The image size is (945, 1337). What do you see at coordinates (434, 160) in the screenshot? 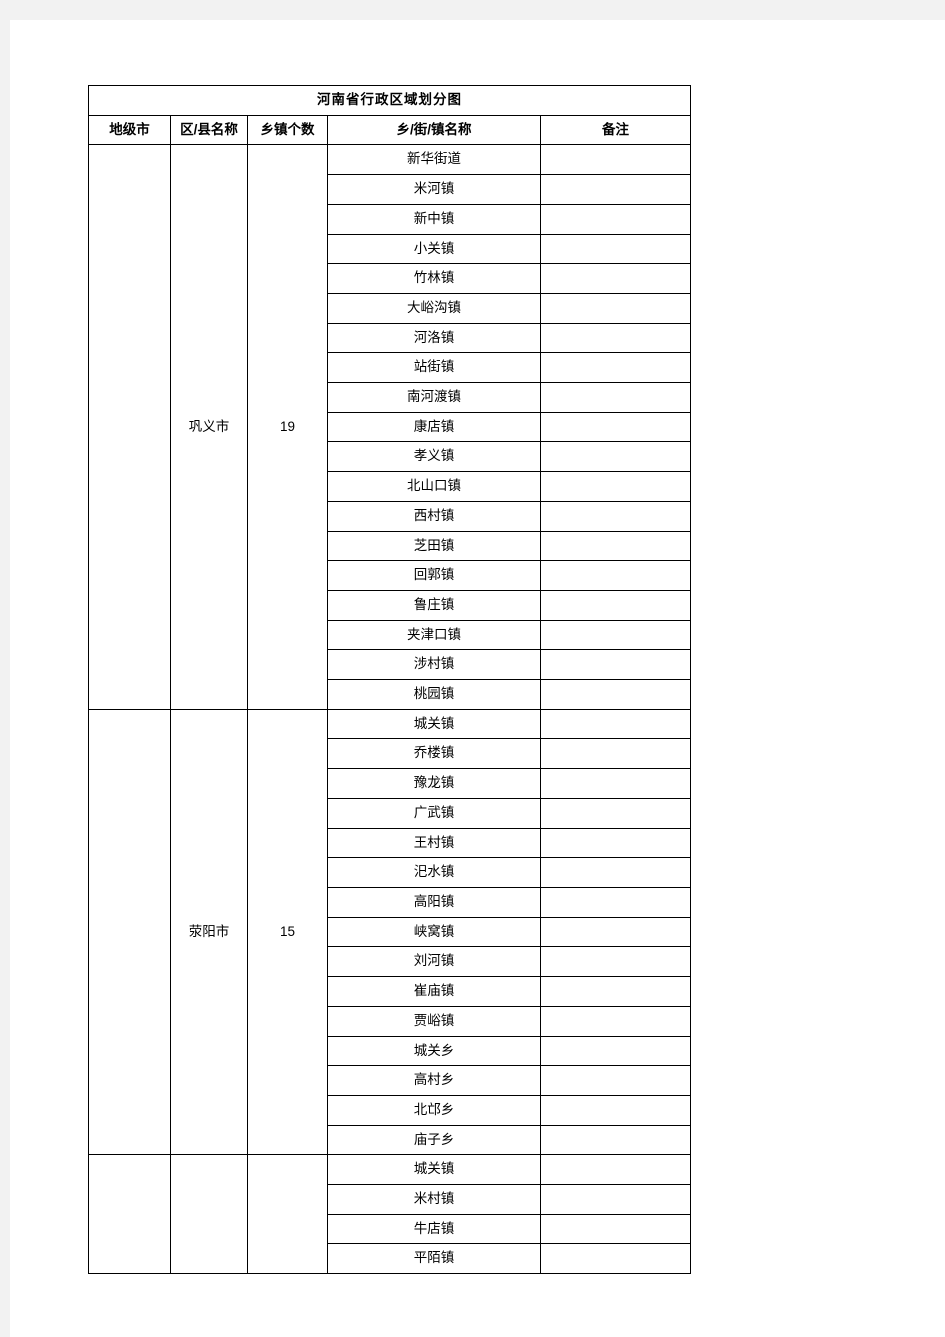
I see `cell-township-name: 新华街道` at bounding box center [434, 160].